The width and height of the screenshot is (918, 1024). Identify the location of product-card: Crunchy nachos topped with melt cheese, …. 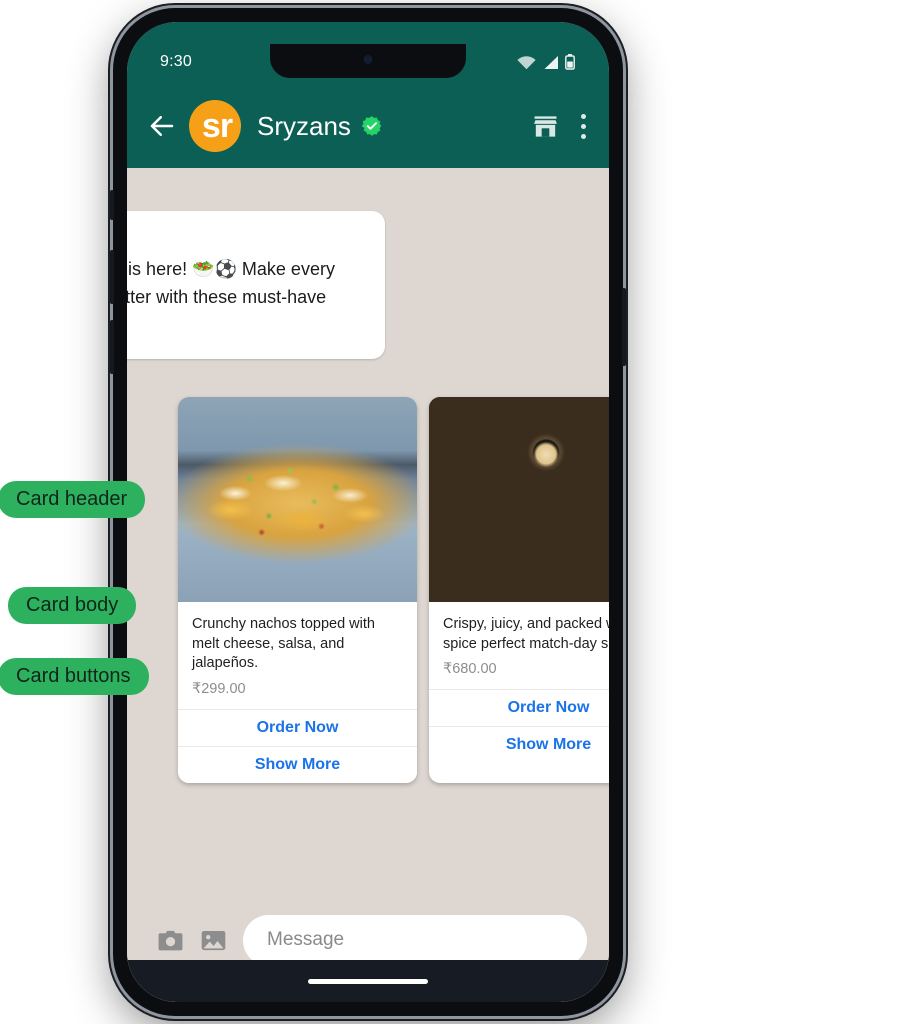
(297, 590).